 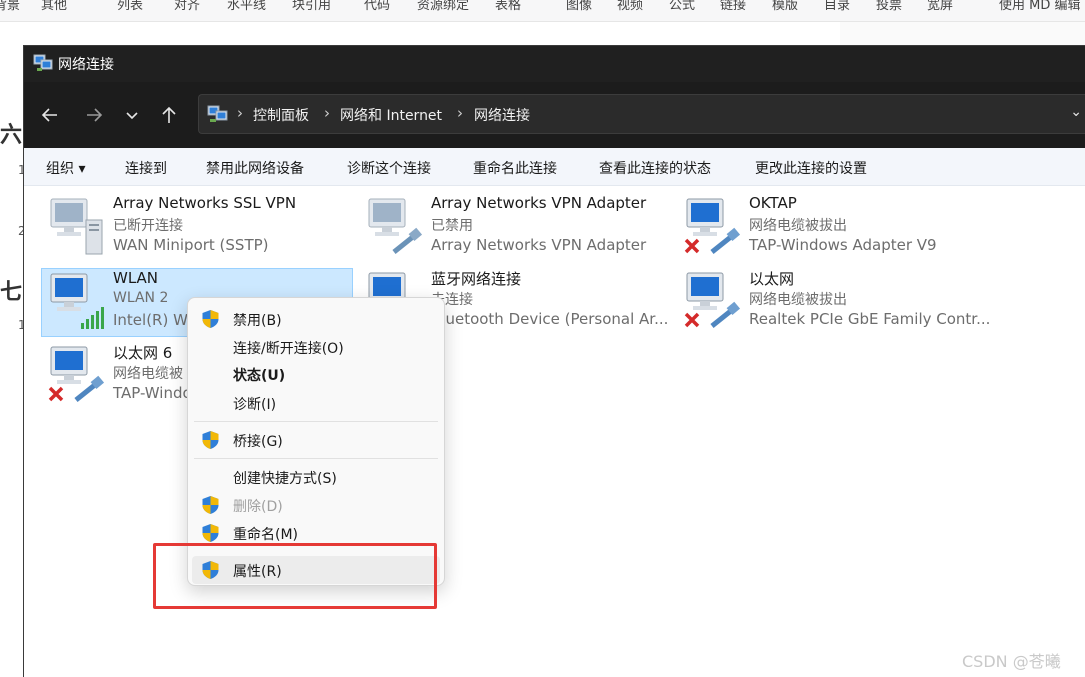 I want to click on menu-item-create-shortcut: 创建快捷方式(S), so click(x=316, y=477).